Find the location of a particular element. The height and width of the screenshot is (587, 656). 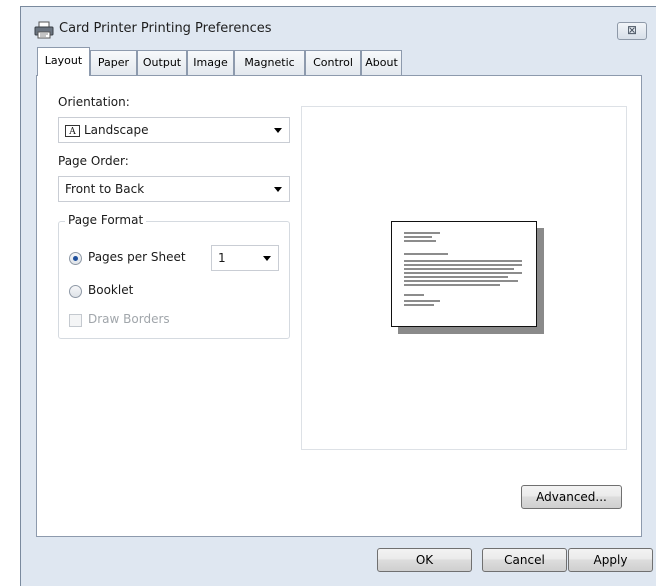

orientation-label: Orientation: is located at coordinates (94, 102).